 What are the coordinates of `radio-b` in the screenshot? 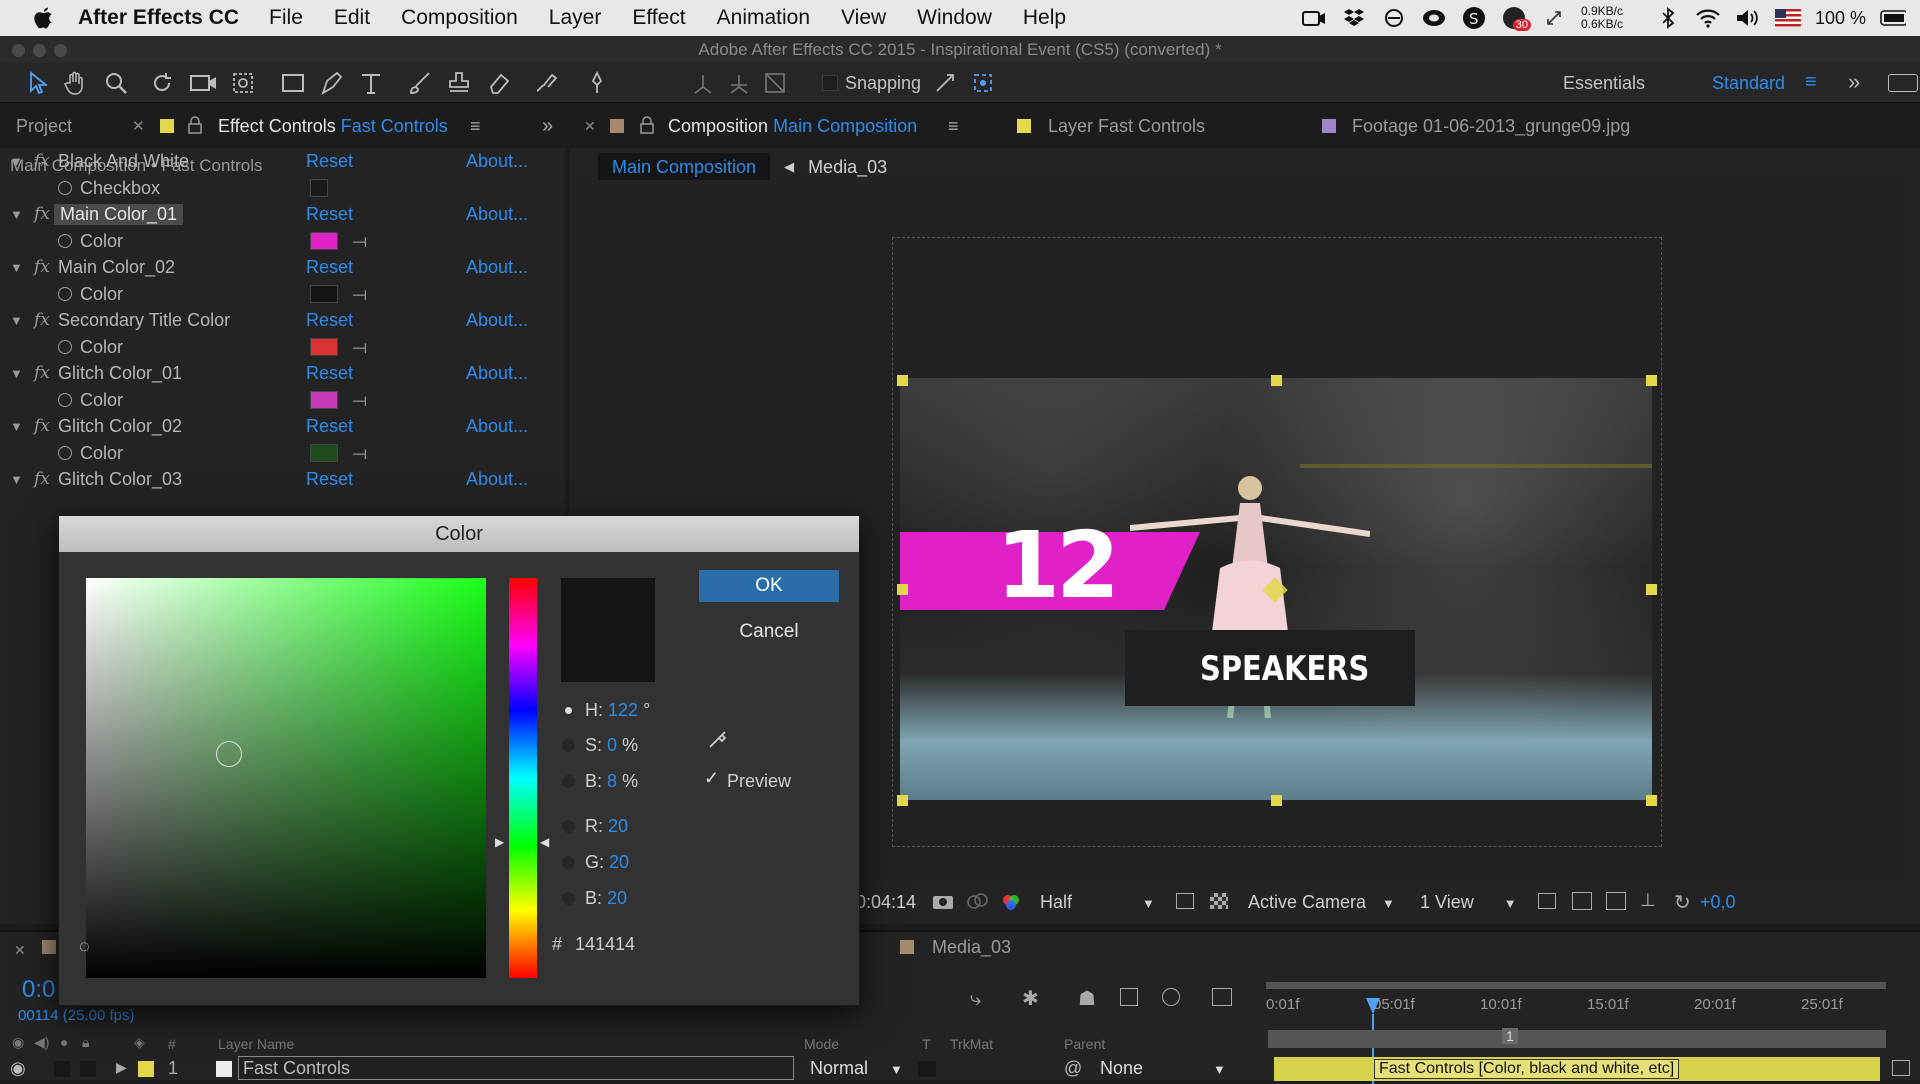 It's located at (568, 781).